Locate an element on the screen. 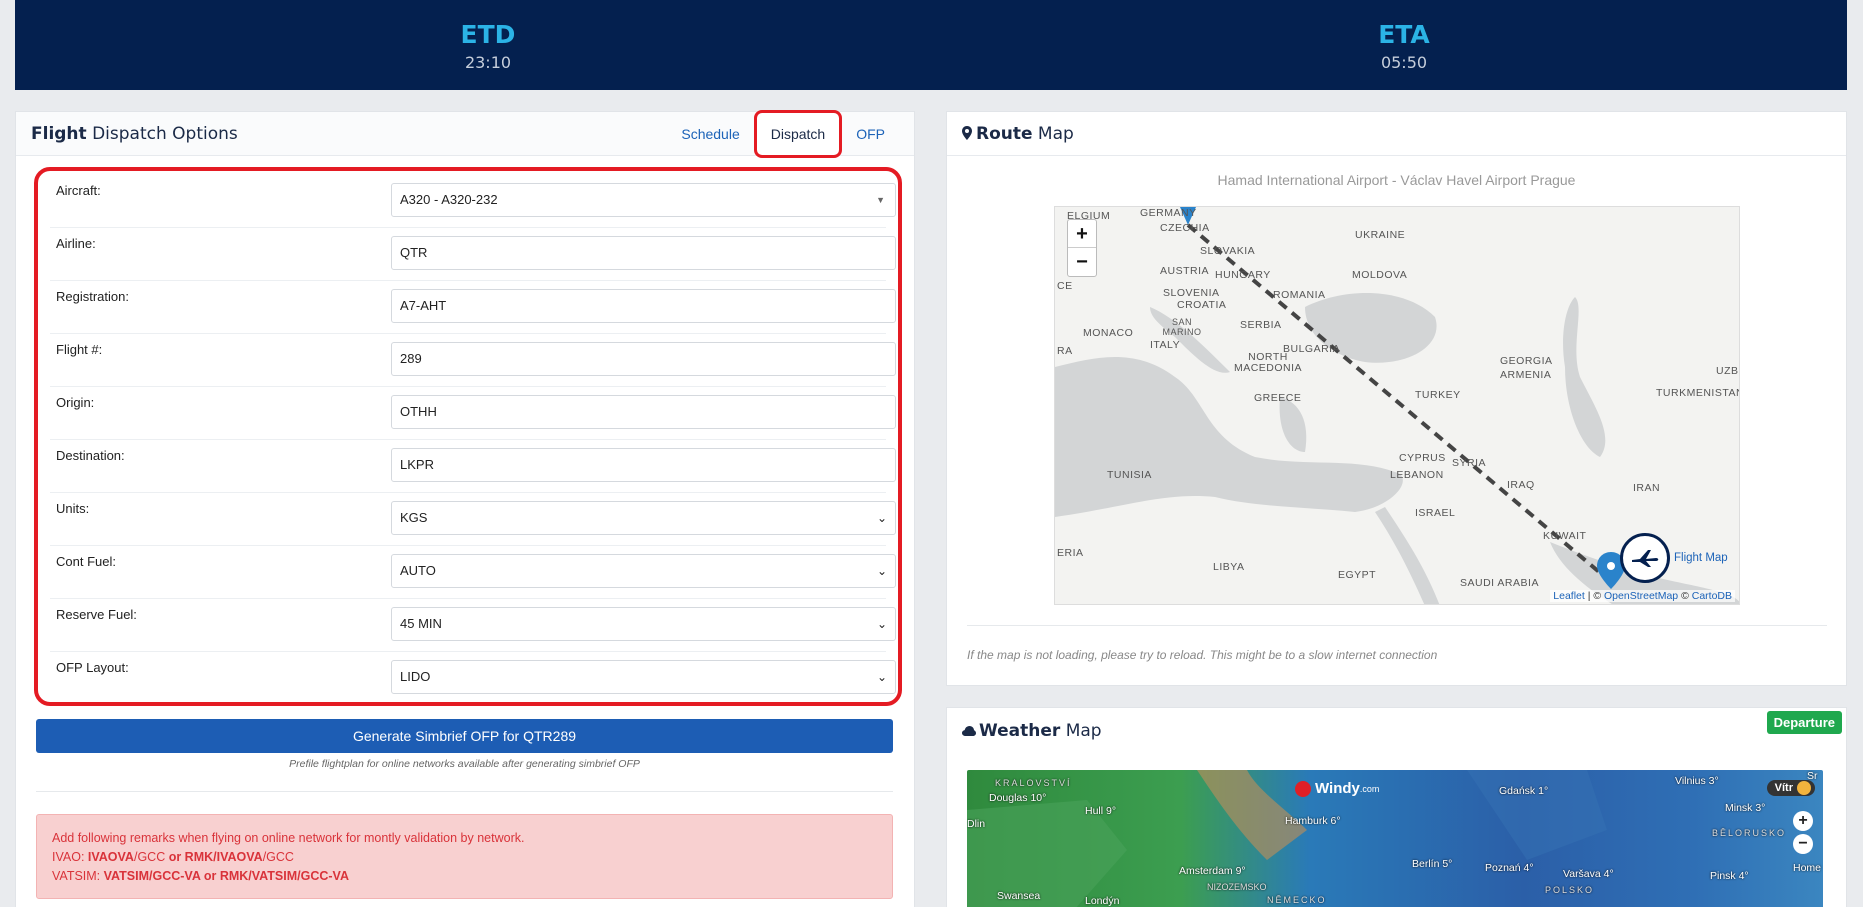 This screenshot has height=907, width=1863. units-value: KGS is located at coordinates (414, 517).